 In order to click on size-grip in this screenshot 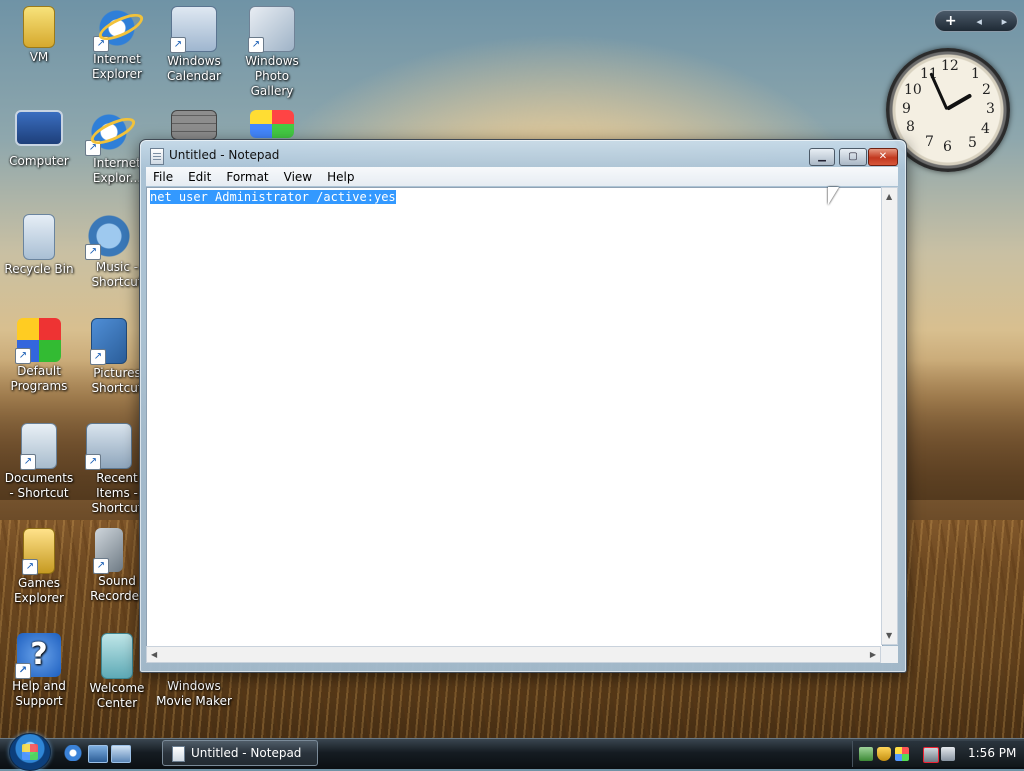, I will do `click(889, 654)`.